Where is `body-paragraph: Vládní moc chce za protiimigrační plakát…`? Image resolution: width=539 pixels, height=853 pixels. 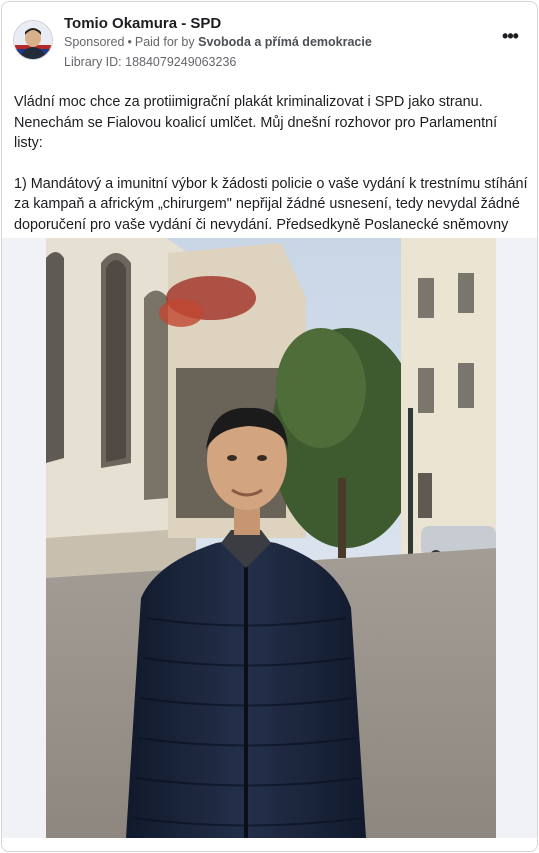
body-paragraph: Vládní moc chce za protiimigrační plakát… is located at coordinates (256, 122).